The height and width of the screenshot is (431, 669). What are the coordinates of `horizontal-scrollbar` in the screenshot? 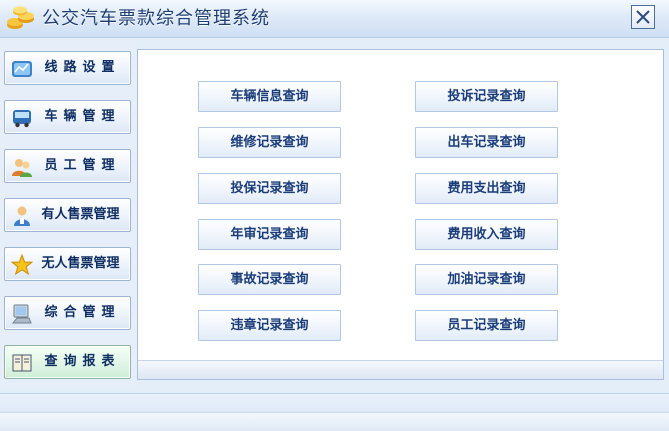 It's located at (400, 369).